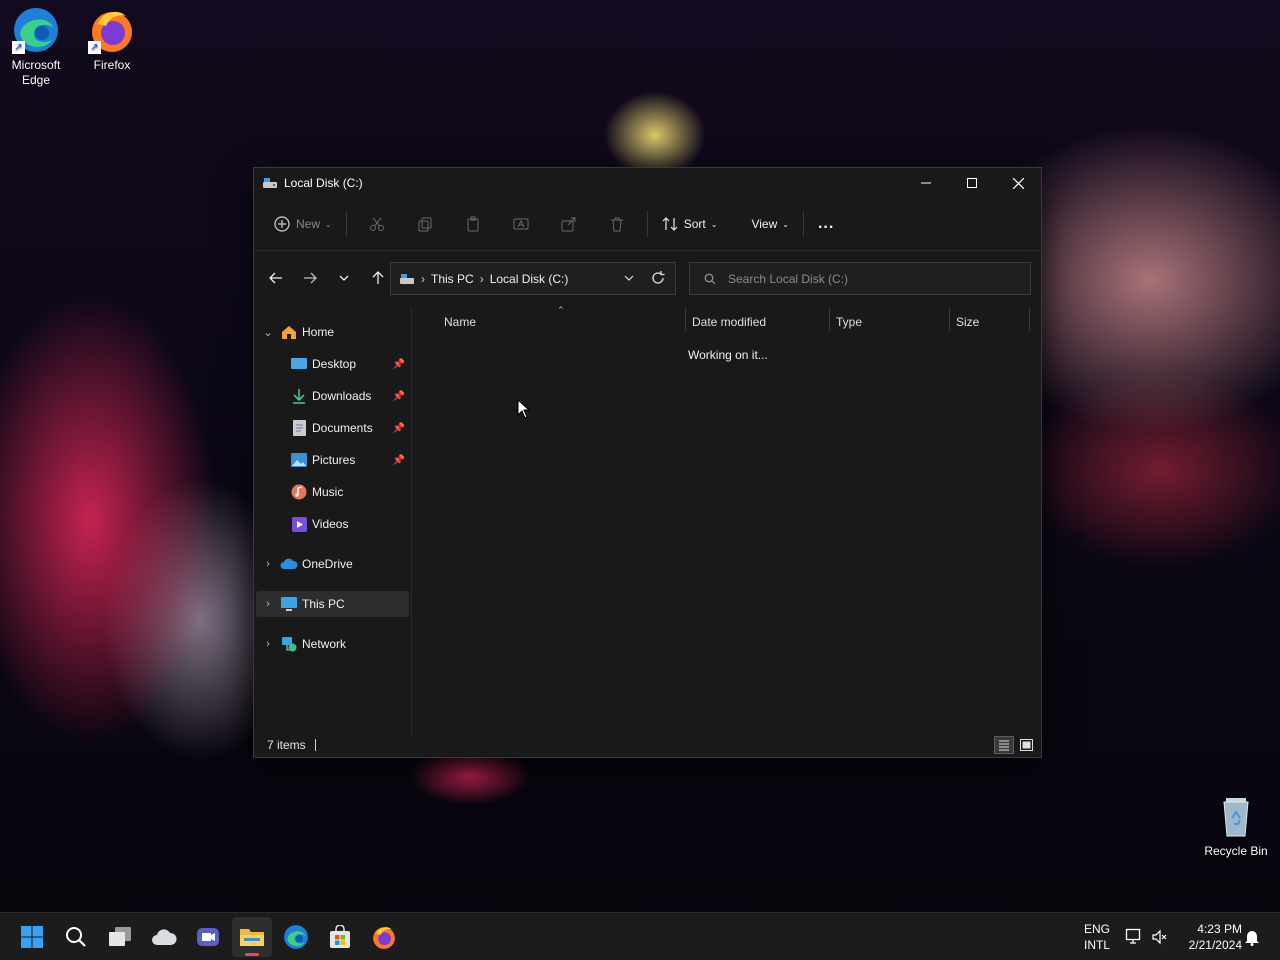 The height and width of the screenshot is (960, 1280). Describe the element at coordinates (164, 937) in the screenshot. I see `widgets-button` at that location.